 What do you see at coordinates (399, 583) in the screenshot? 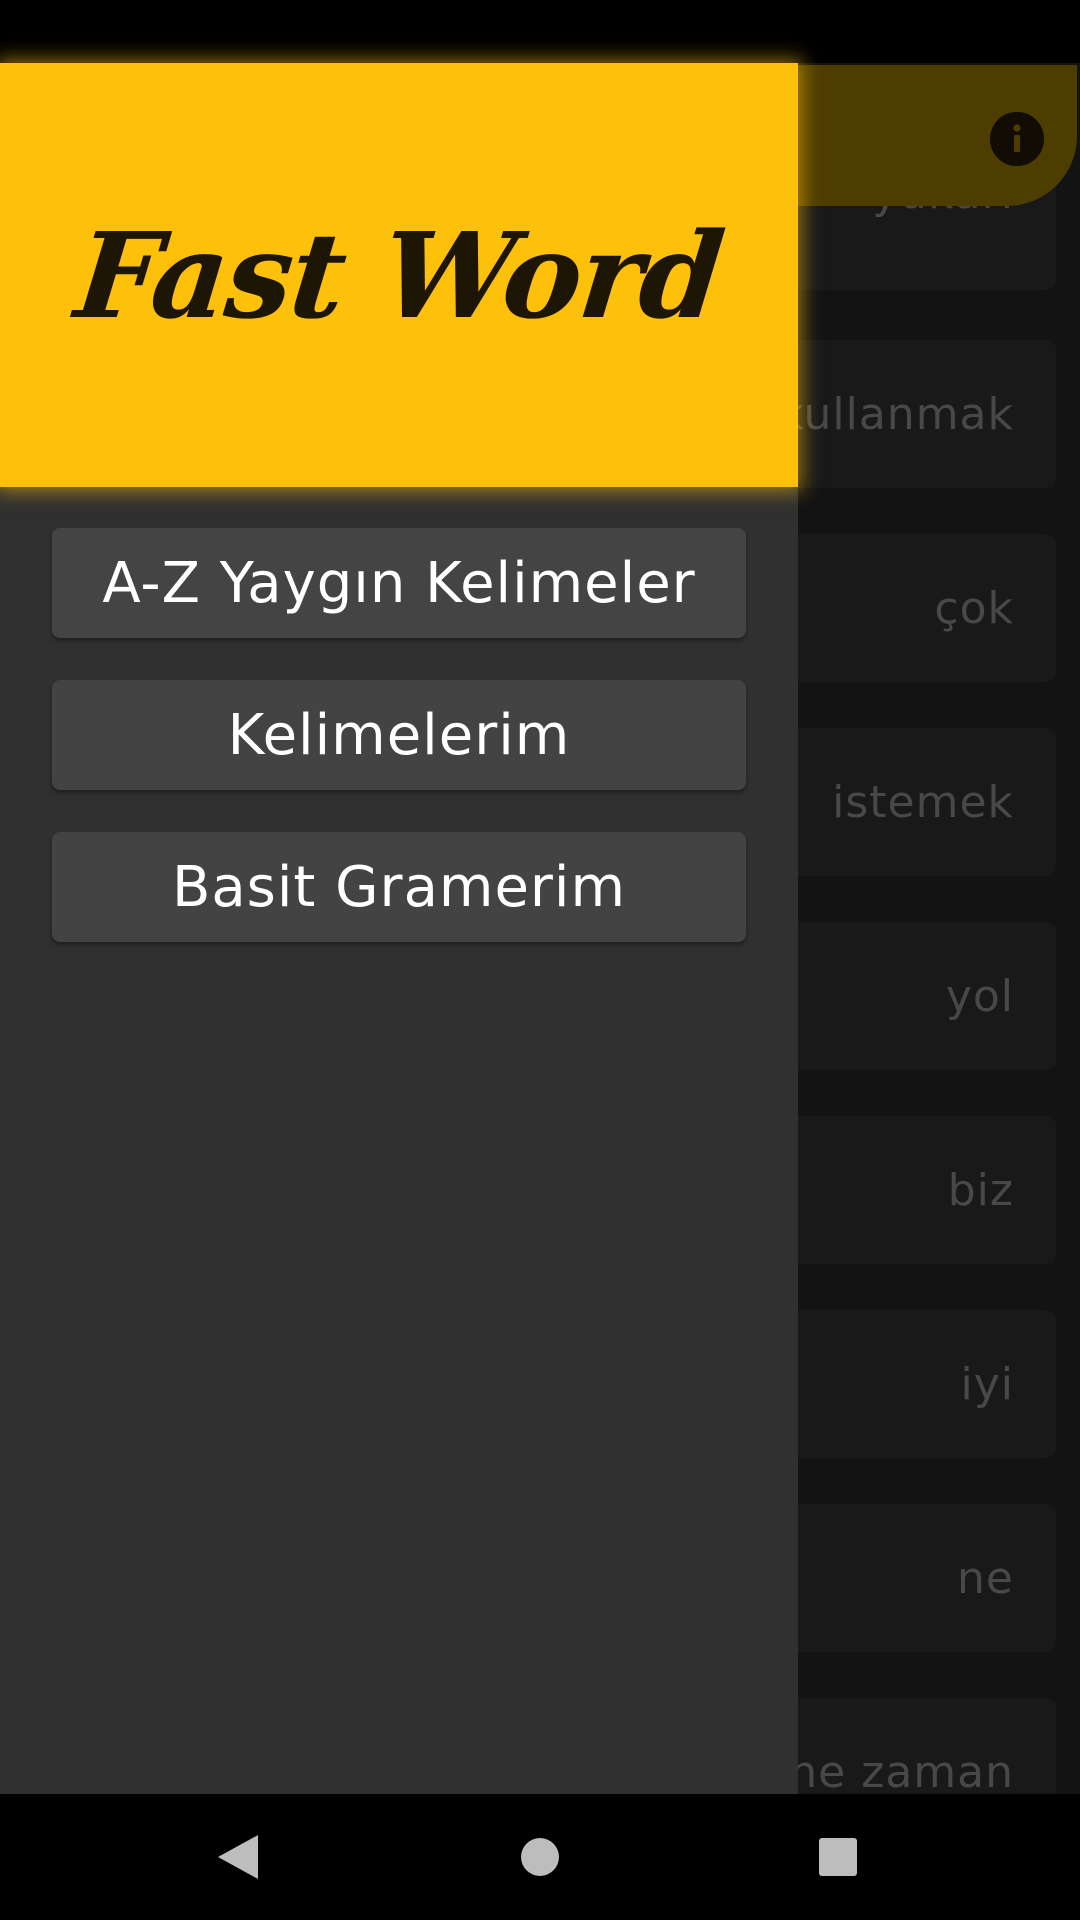
I see `menu-item-a-z-common-words: A-Z Yaygın Kelimeler` at bounding box center [399, 583].